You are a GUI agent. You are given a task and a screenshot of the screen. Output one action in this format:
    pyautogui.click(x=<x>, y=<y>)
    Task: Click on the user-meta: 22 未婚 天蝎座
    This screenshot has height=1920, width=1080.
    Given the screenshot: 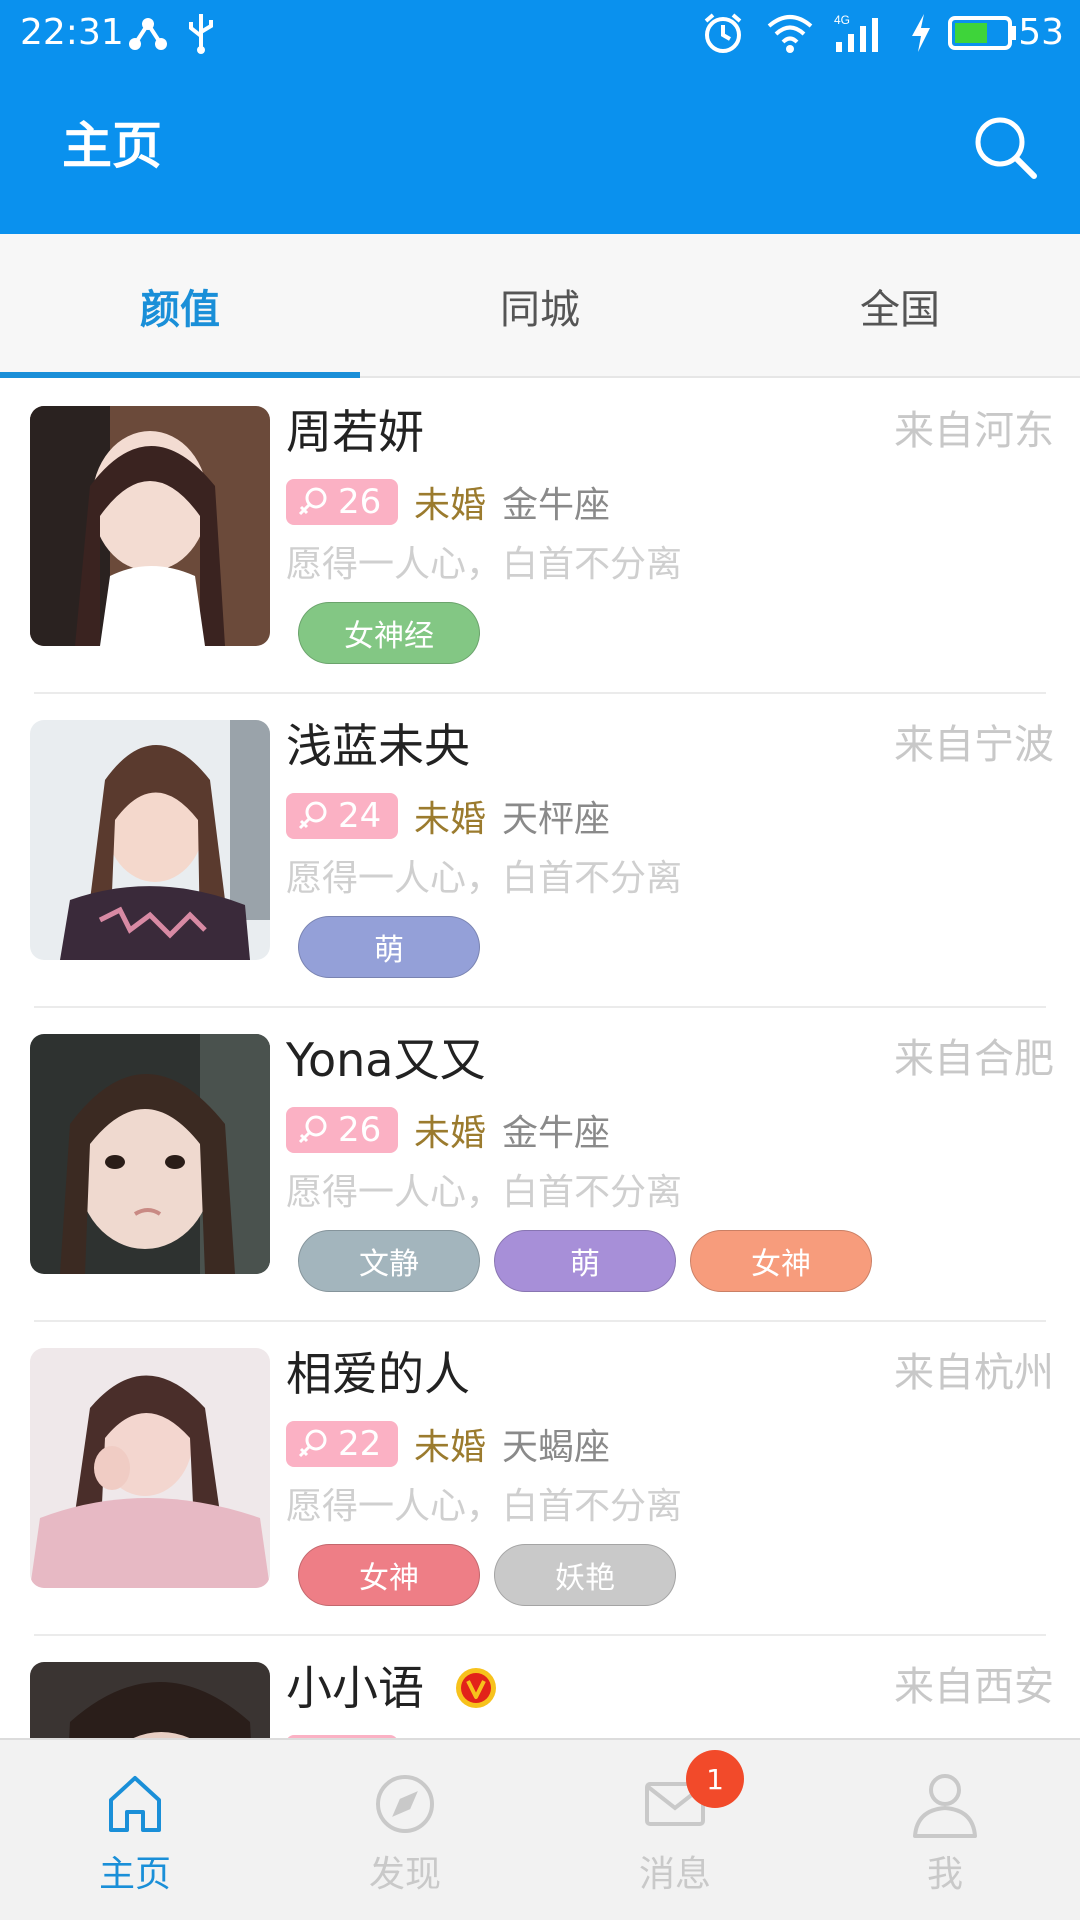 What is the action you would take?
    pyautogui.click(x=448, y=1444)
    